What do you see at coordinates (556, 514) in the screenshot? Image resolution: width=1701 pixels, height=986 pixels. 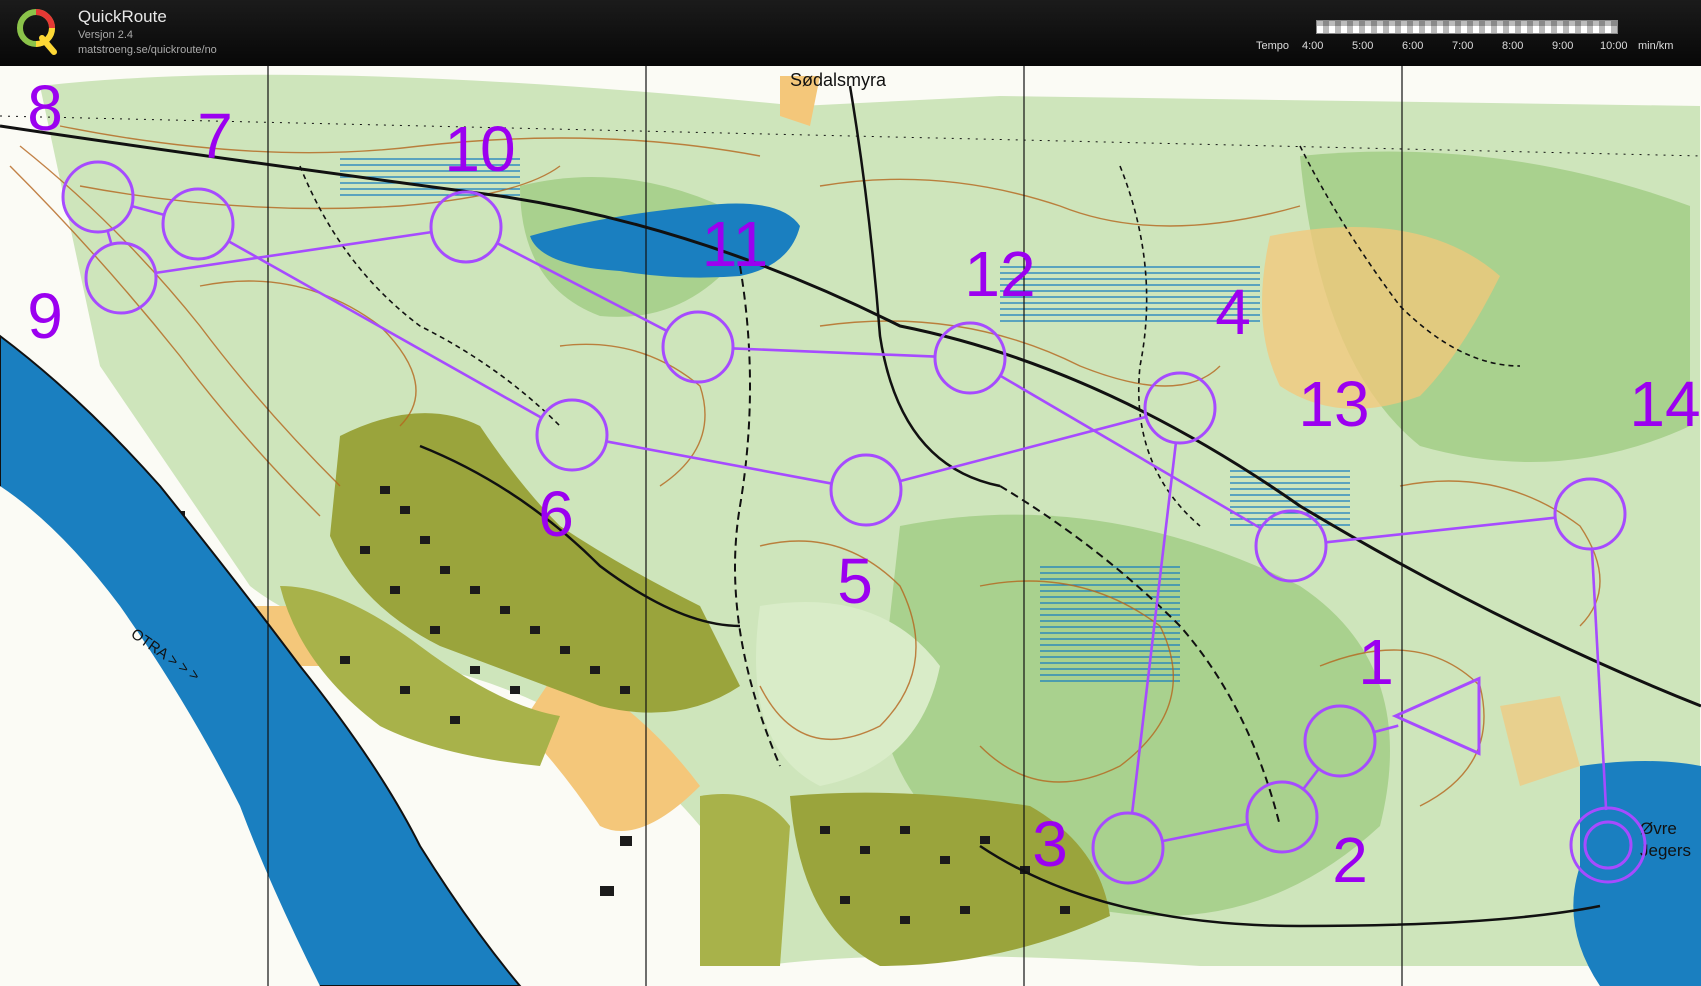 I see `control-number-6: 6` at bounding box center [556, 514].